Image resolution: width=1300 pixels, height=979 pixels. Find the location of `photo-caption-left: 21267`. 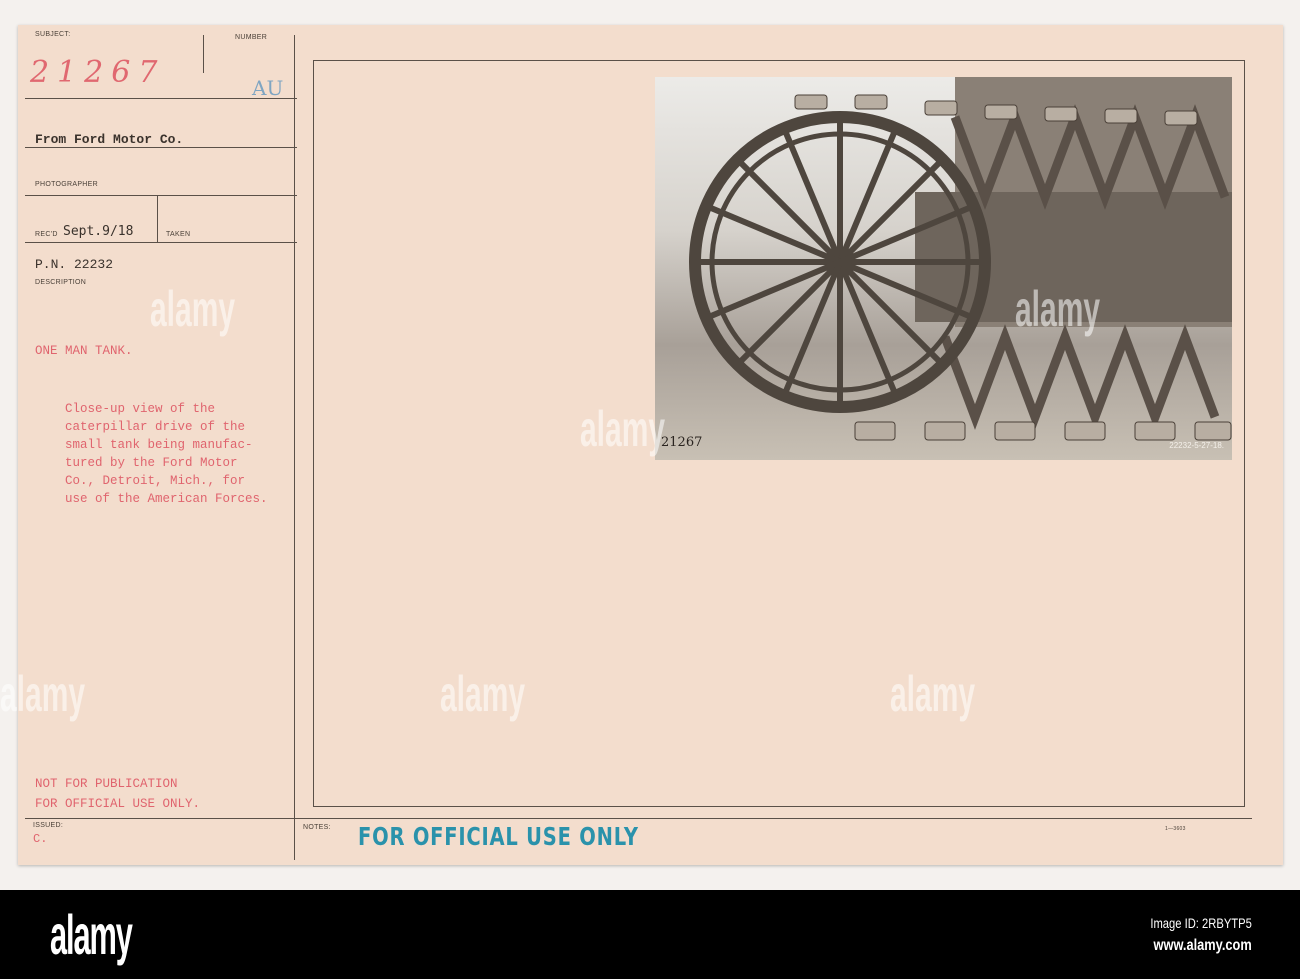

photo-caption-left: 21267 is located at coordinates (682, 442).